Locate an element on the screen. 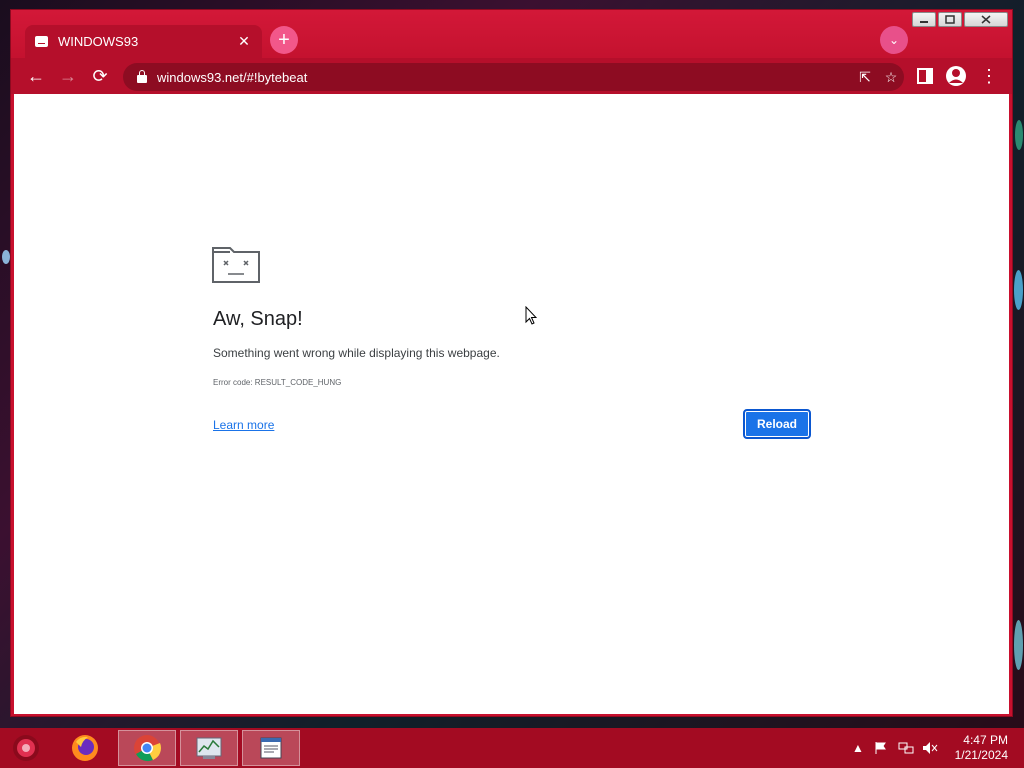 This screenshot has height=768, width=1024. learn-more-link: Learn more is located at coordinates (243, 425).